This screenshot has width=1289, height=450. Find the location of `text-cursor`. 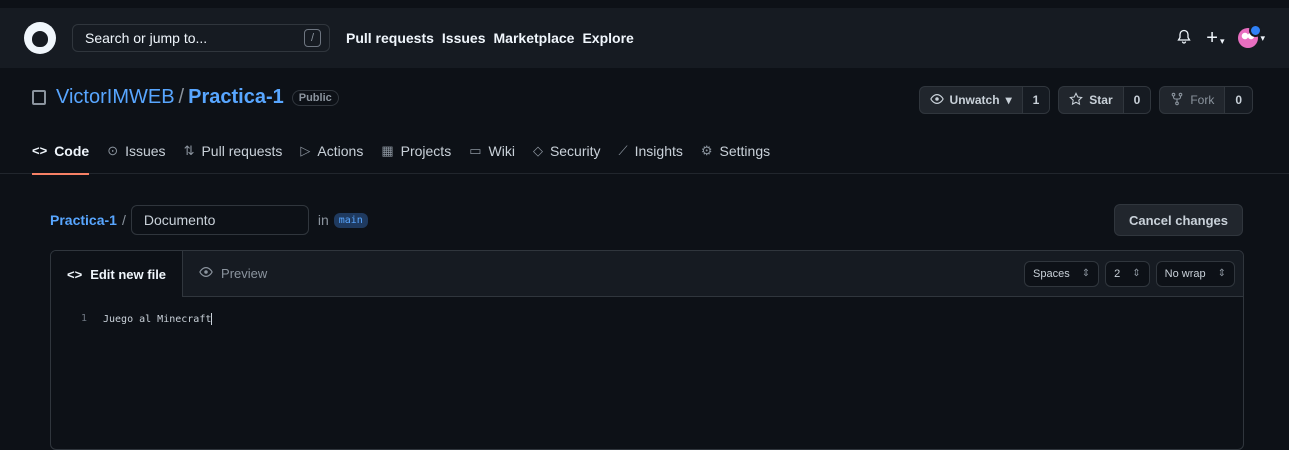

text-cursor is located at coordinates (212, 319).